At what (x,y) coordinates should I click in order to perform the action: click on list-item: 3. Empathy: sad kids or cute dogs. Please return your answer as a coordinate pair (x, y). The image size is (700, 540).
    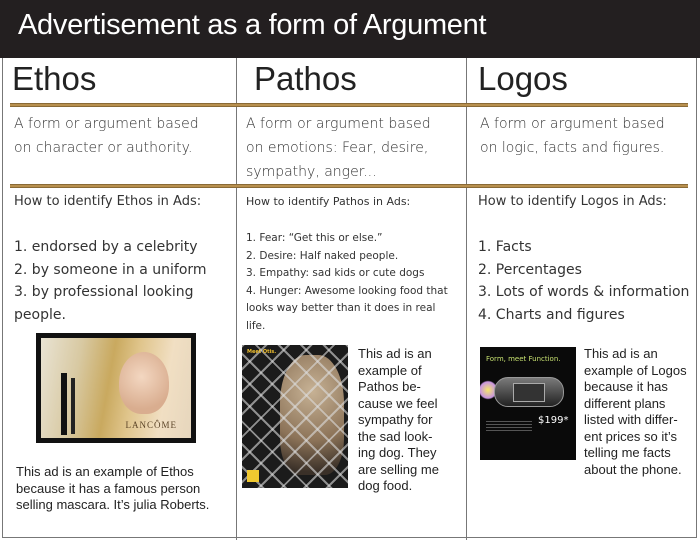
    Looking at the image, I should click on (335, 273).